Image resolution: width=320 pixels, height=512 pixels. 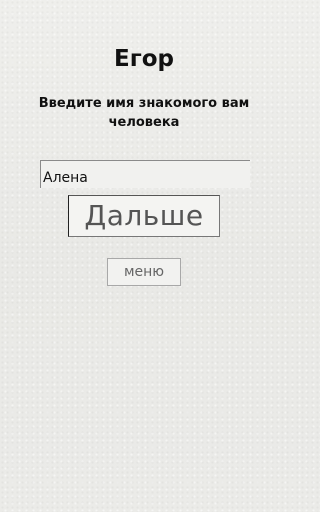 What do you see at coordinates (145, 174) in the screenshot?
I see `name-input` at bounding box center [145, 174].